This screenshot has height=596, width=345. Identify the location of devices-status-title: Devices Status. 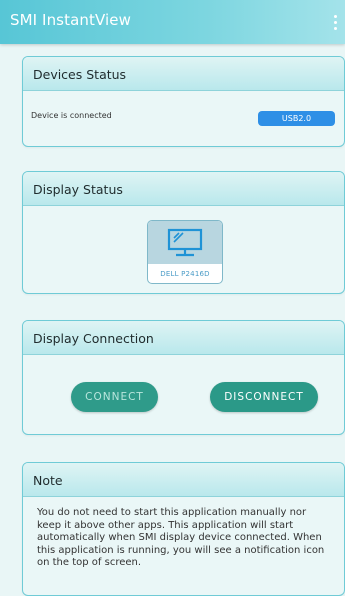
(183, 74).